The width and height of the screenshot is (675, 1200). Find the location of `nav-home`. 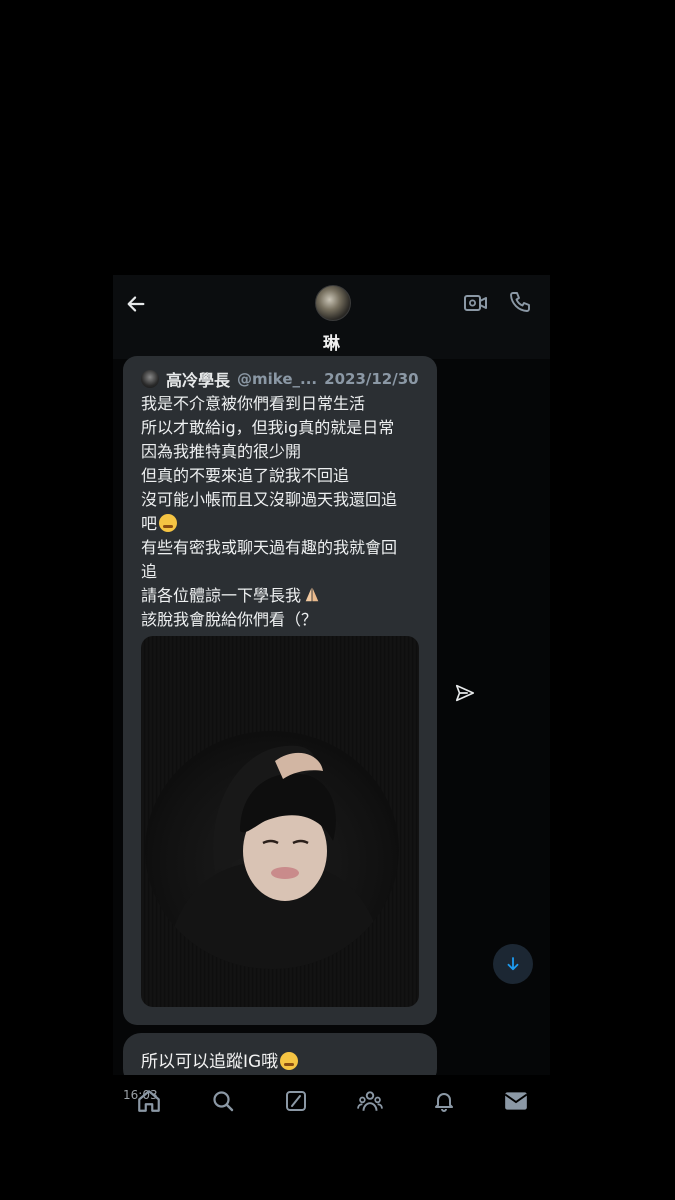

nav-home is located at coordinates (149, 1101).